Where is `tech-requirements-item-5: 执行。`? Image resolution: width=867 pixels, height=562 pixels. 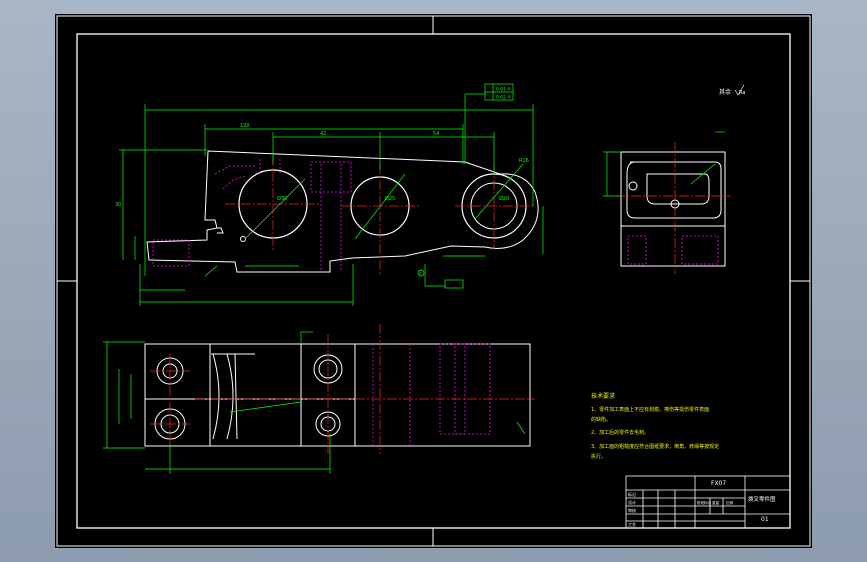 tech-requirements-item-5: 执行。 is located at coordinates (598, 456).